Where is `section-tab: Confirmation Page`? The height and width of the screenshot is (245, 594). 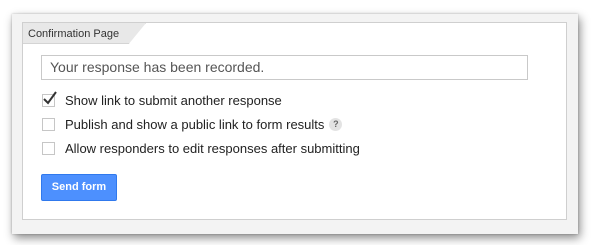
section-tab: Confirmation Page is located at coordinates (84, 33).